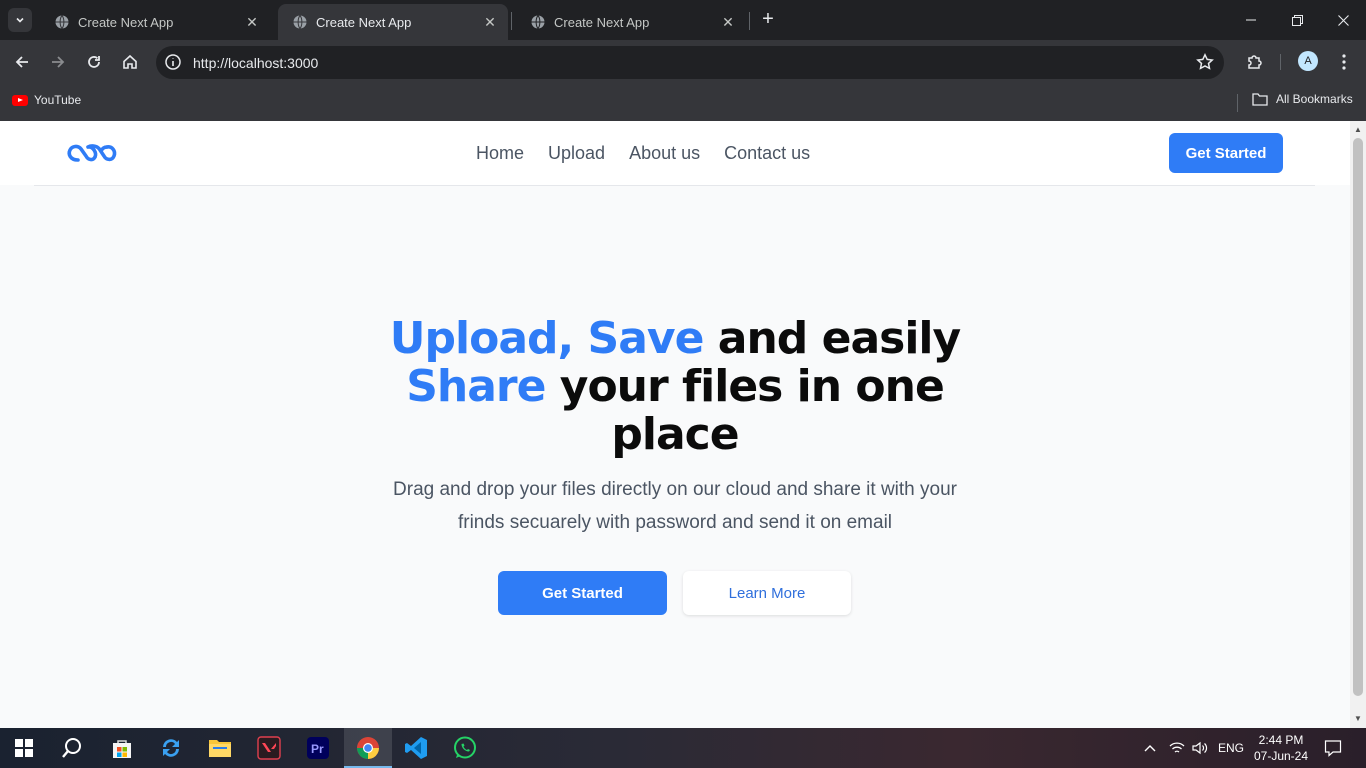 This screenshot has width=1366, height=768. What do you see at coordinates (683, 103) in the screenshot?
I see `bookmarks-bar: YouTube All Bookmarks` at bounding box center [683, 103].